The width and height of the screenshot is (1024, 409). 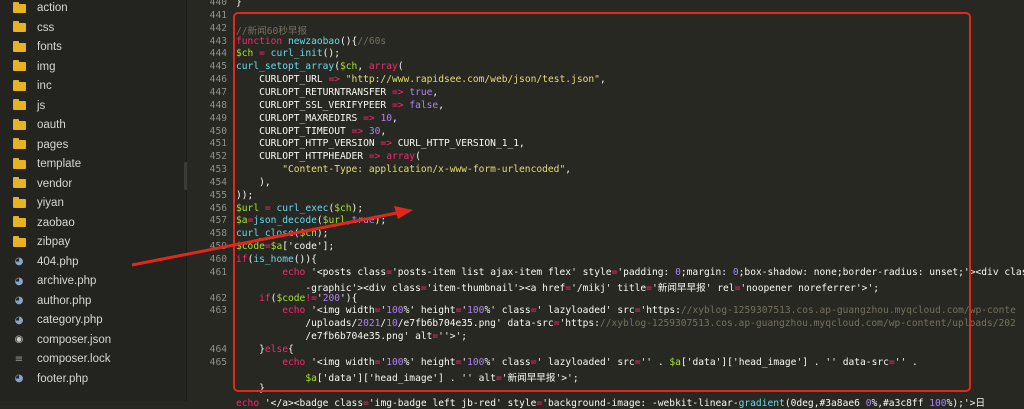 What do you see at coordinates (44, 86) in the screenshot?
I see `tree-item-label: inc` at bounding box center [44, 86].